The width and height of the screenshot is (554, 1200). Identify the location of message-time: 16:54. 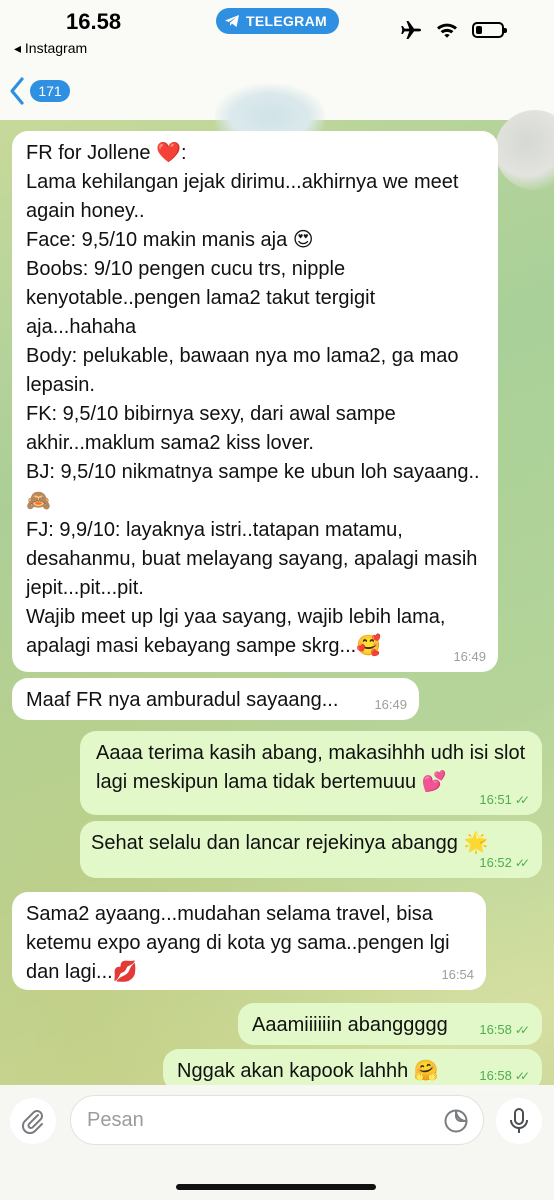
(457, 974).